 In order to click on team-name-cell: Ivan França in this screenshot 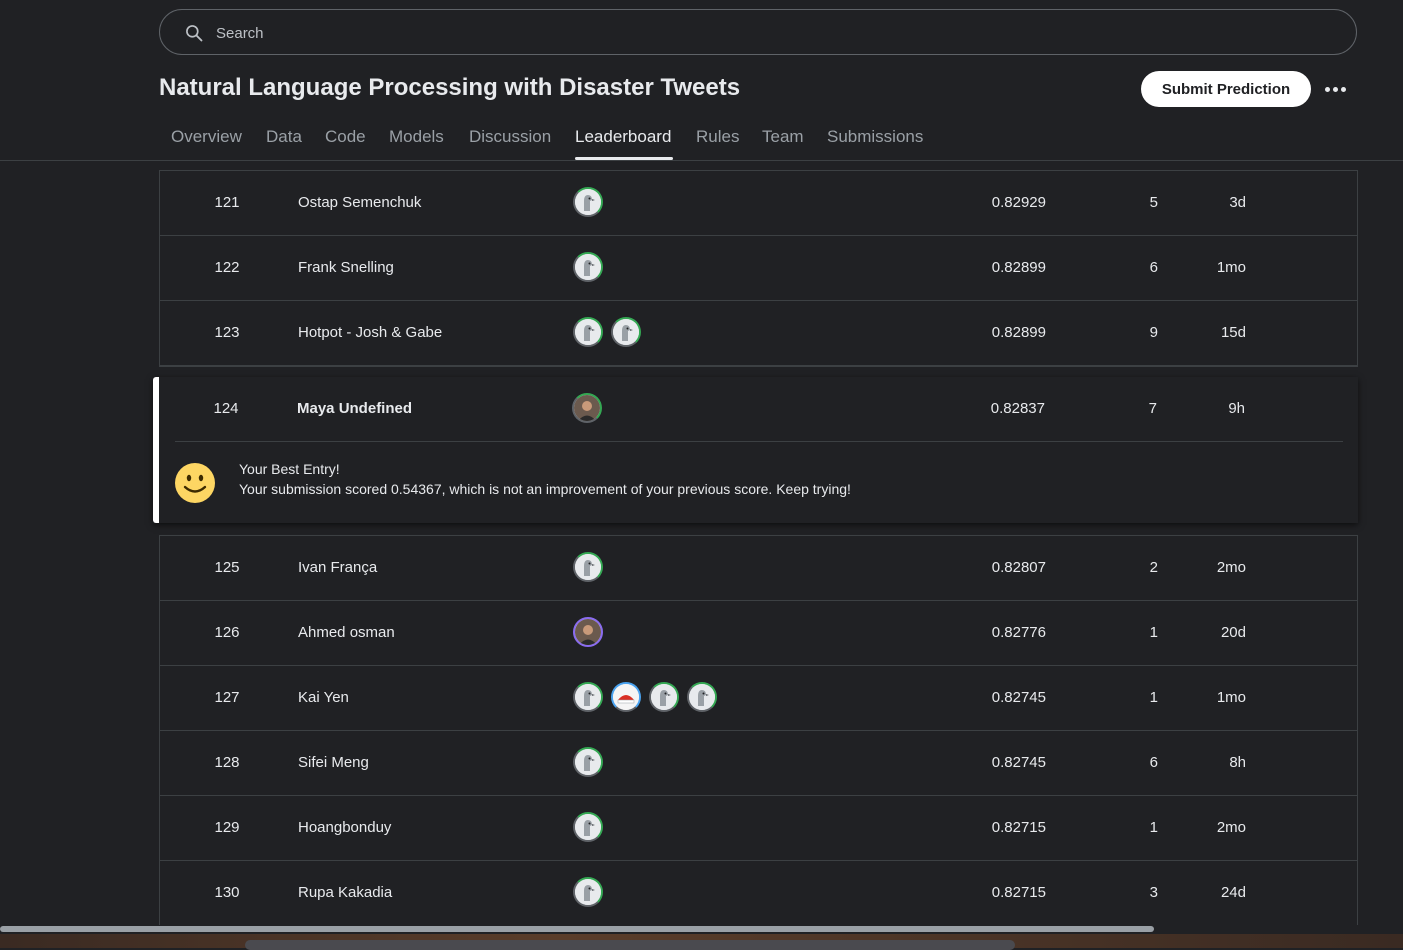, I will do `click(337, 568)`.